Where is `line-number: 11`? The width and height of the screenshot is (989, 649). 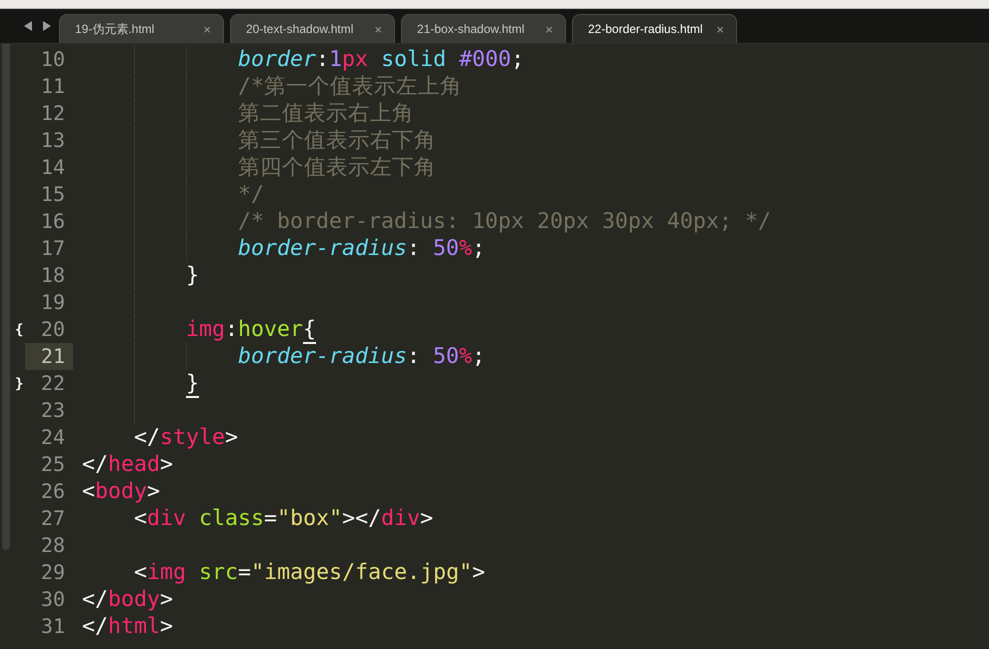
line-number: 11 is located at coordinates (53, 86).